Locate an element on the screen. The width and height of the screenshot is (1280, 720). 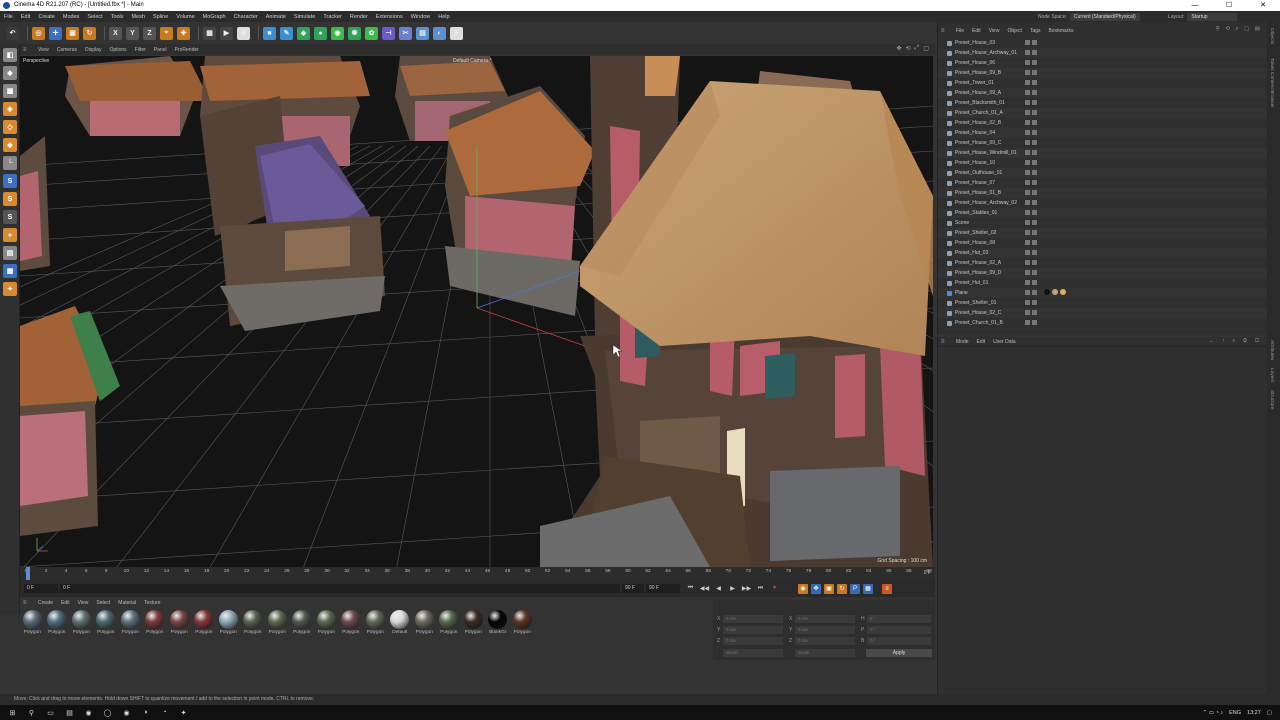
move-icon: ✛ is located at coordinates (55, 33).